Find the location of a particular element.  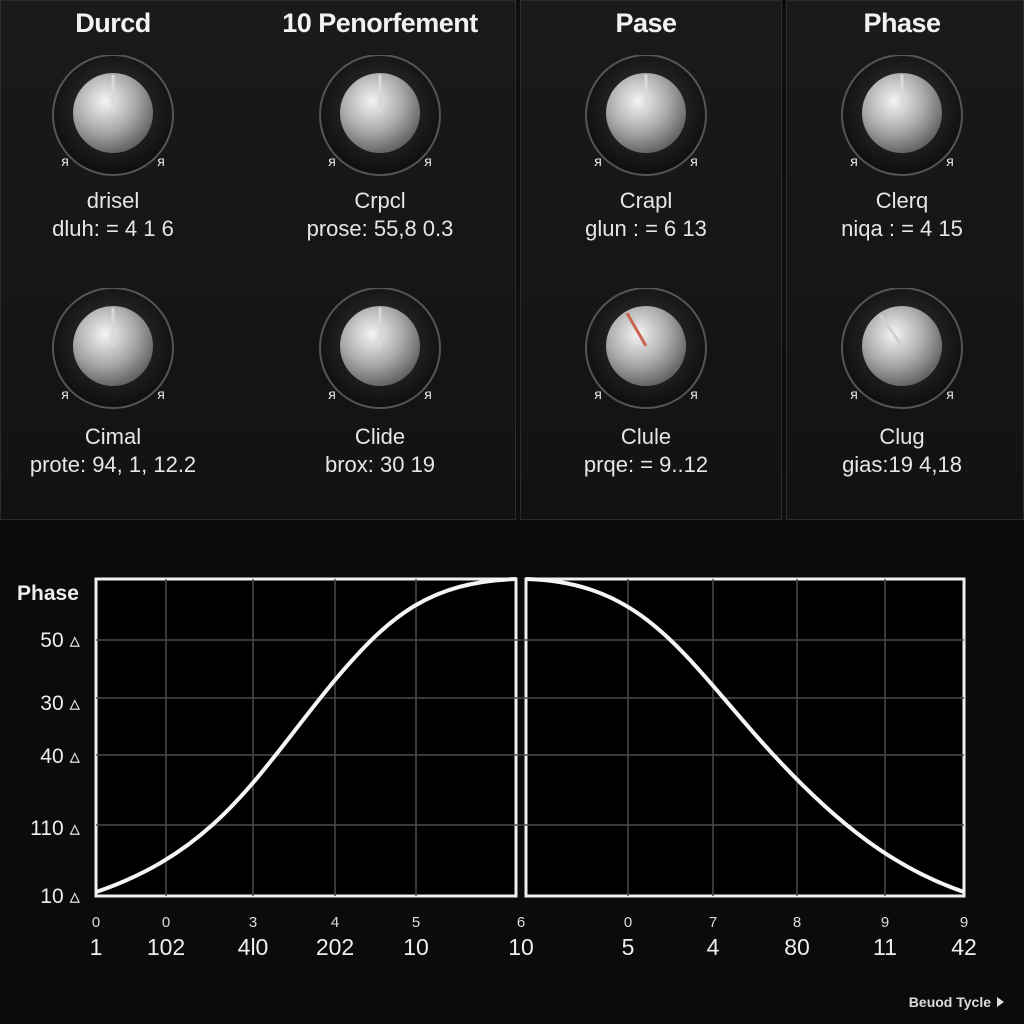

knob-value: prote: 94, 1, 12.2 is located at coordinates (113, 464).